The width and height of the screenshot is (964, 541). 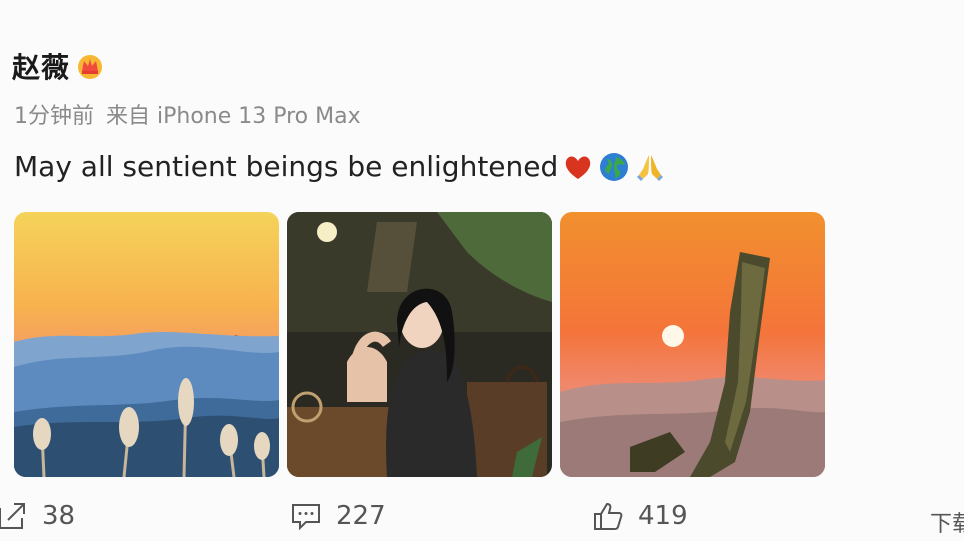 What do you see at coordinates (90, 67) in the screenshot?
I see `vip-crown-icon` at bounding box center [90, 67].